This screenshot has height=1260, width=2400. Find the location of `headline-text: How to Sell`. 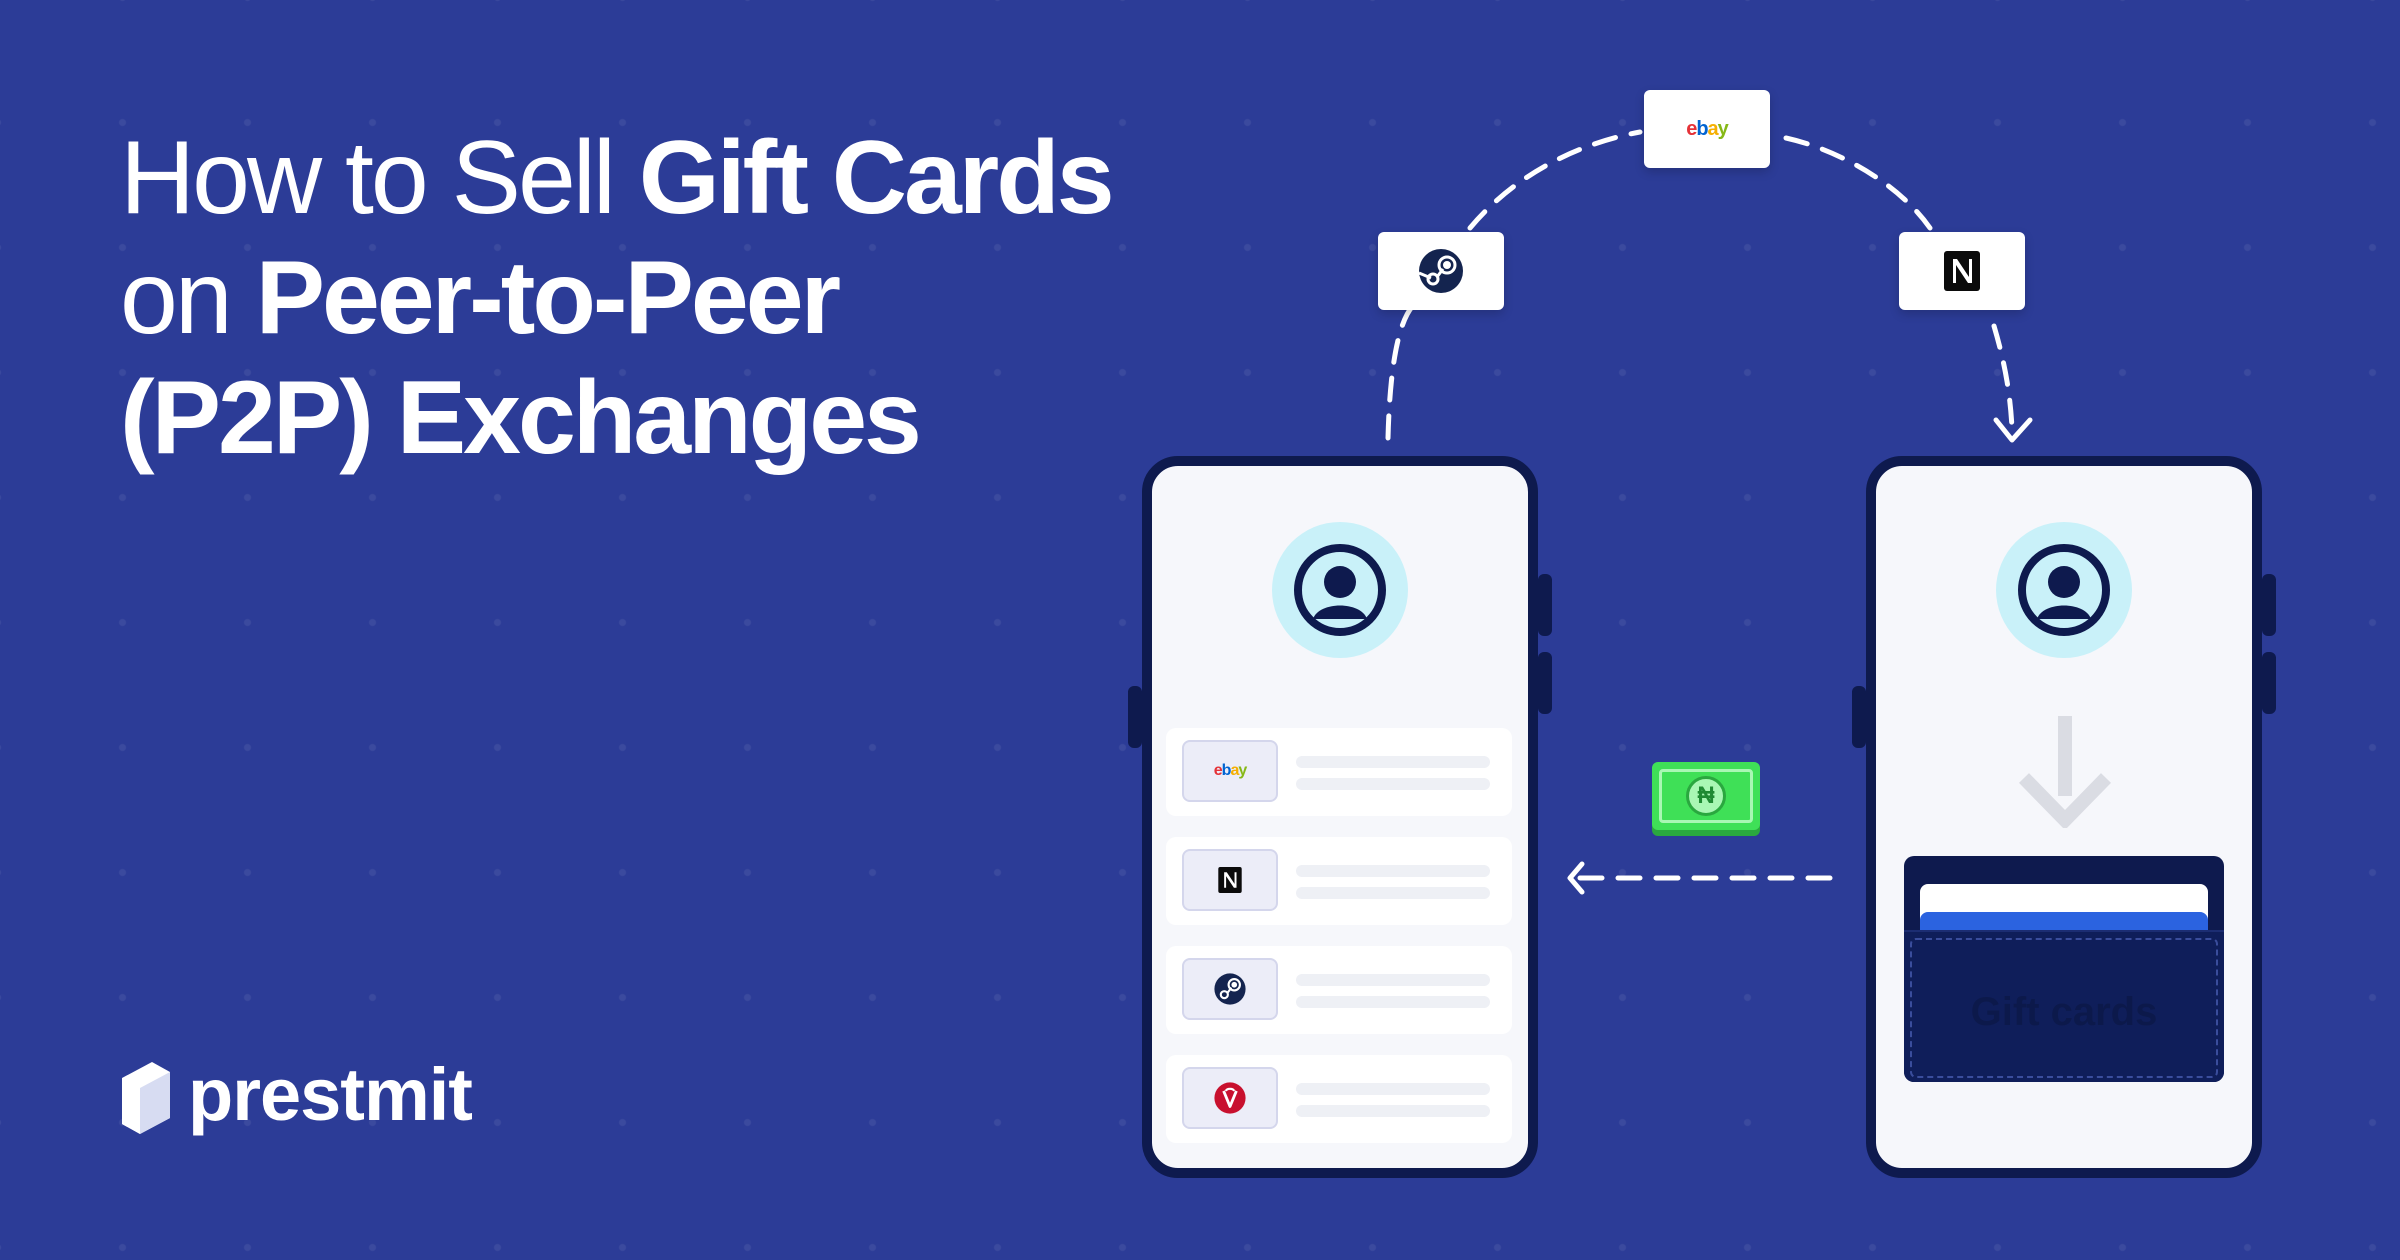

headline-text: How to Sell is located at coordinates (379, 178).